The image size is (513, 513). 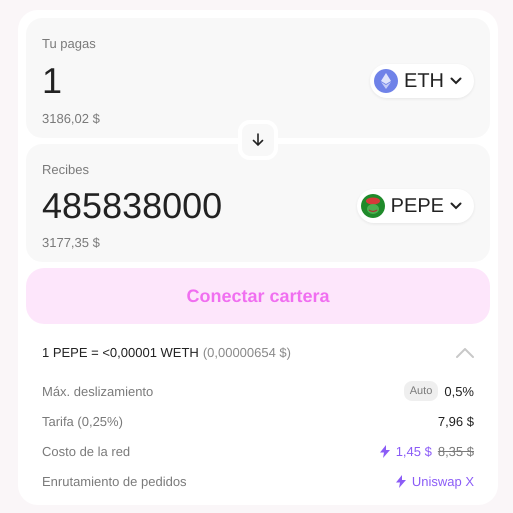 I want to click on amount-field: 1, so click(x=52, y=81).